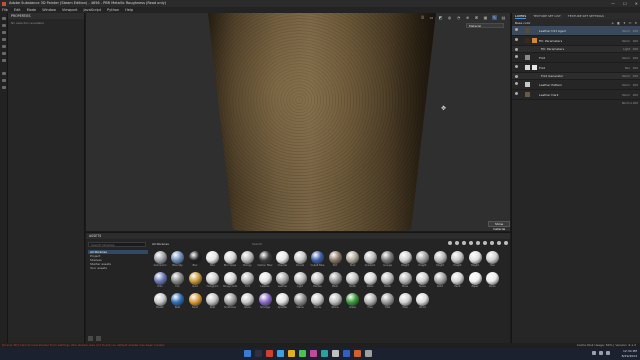  Describe the element at coordinates (3, 53) in the screenshot. I see `clone-tool-icon` at that location.